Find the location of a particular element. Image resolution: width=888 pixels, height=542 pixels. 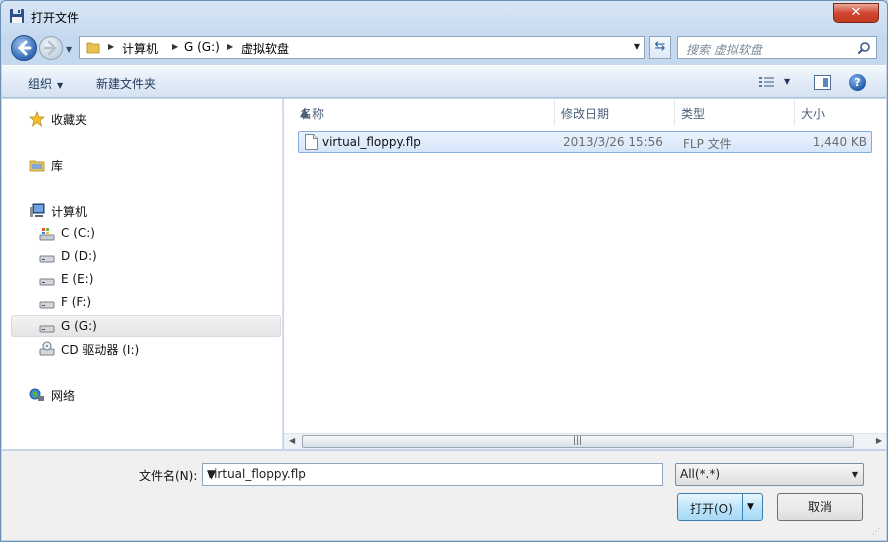

filename-dropdown-icon: ▼ is located at coordinates (432, 474).